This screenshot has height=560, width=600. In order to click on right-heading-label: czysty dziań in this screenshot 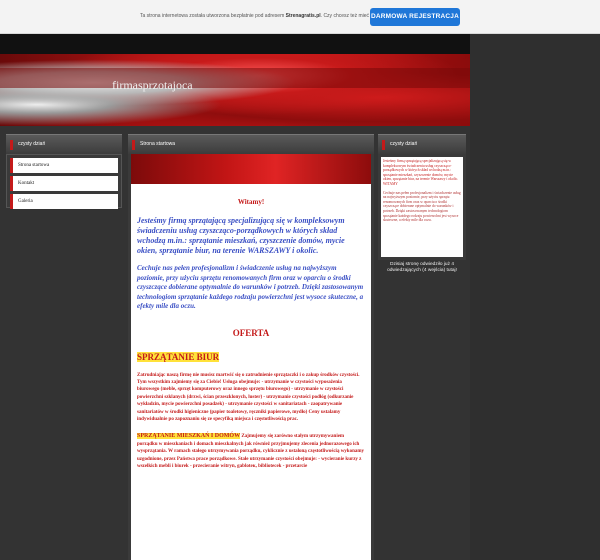, I will do `click(404, 144)`.